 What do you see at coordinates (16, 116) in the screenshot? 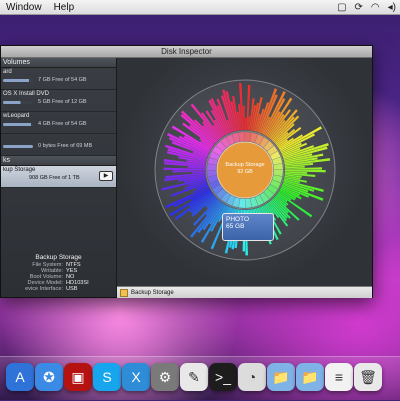
I see `volume-name: wLeopard` at bounding box center [16, 116].